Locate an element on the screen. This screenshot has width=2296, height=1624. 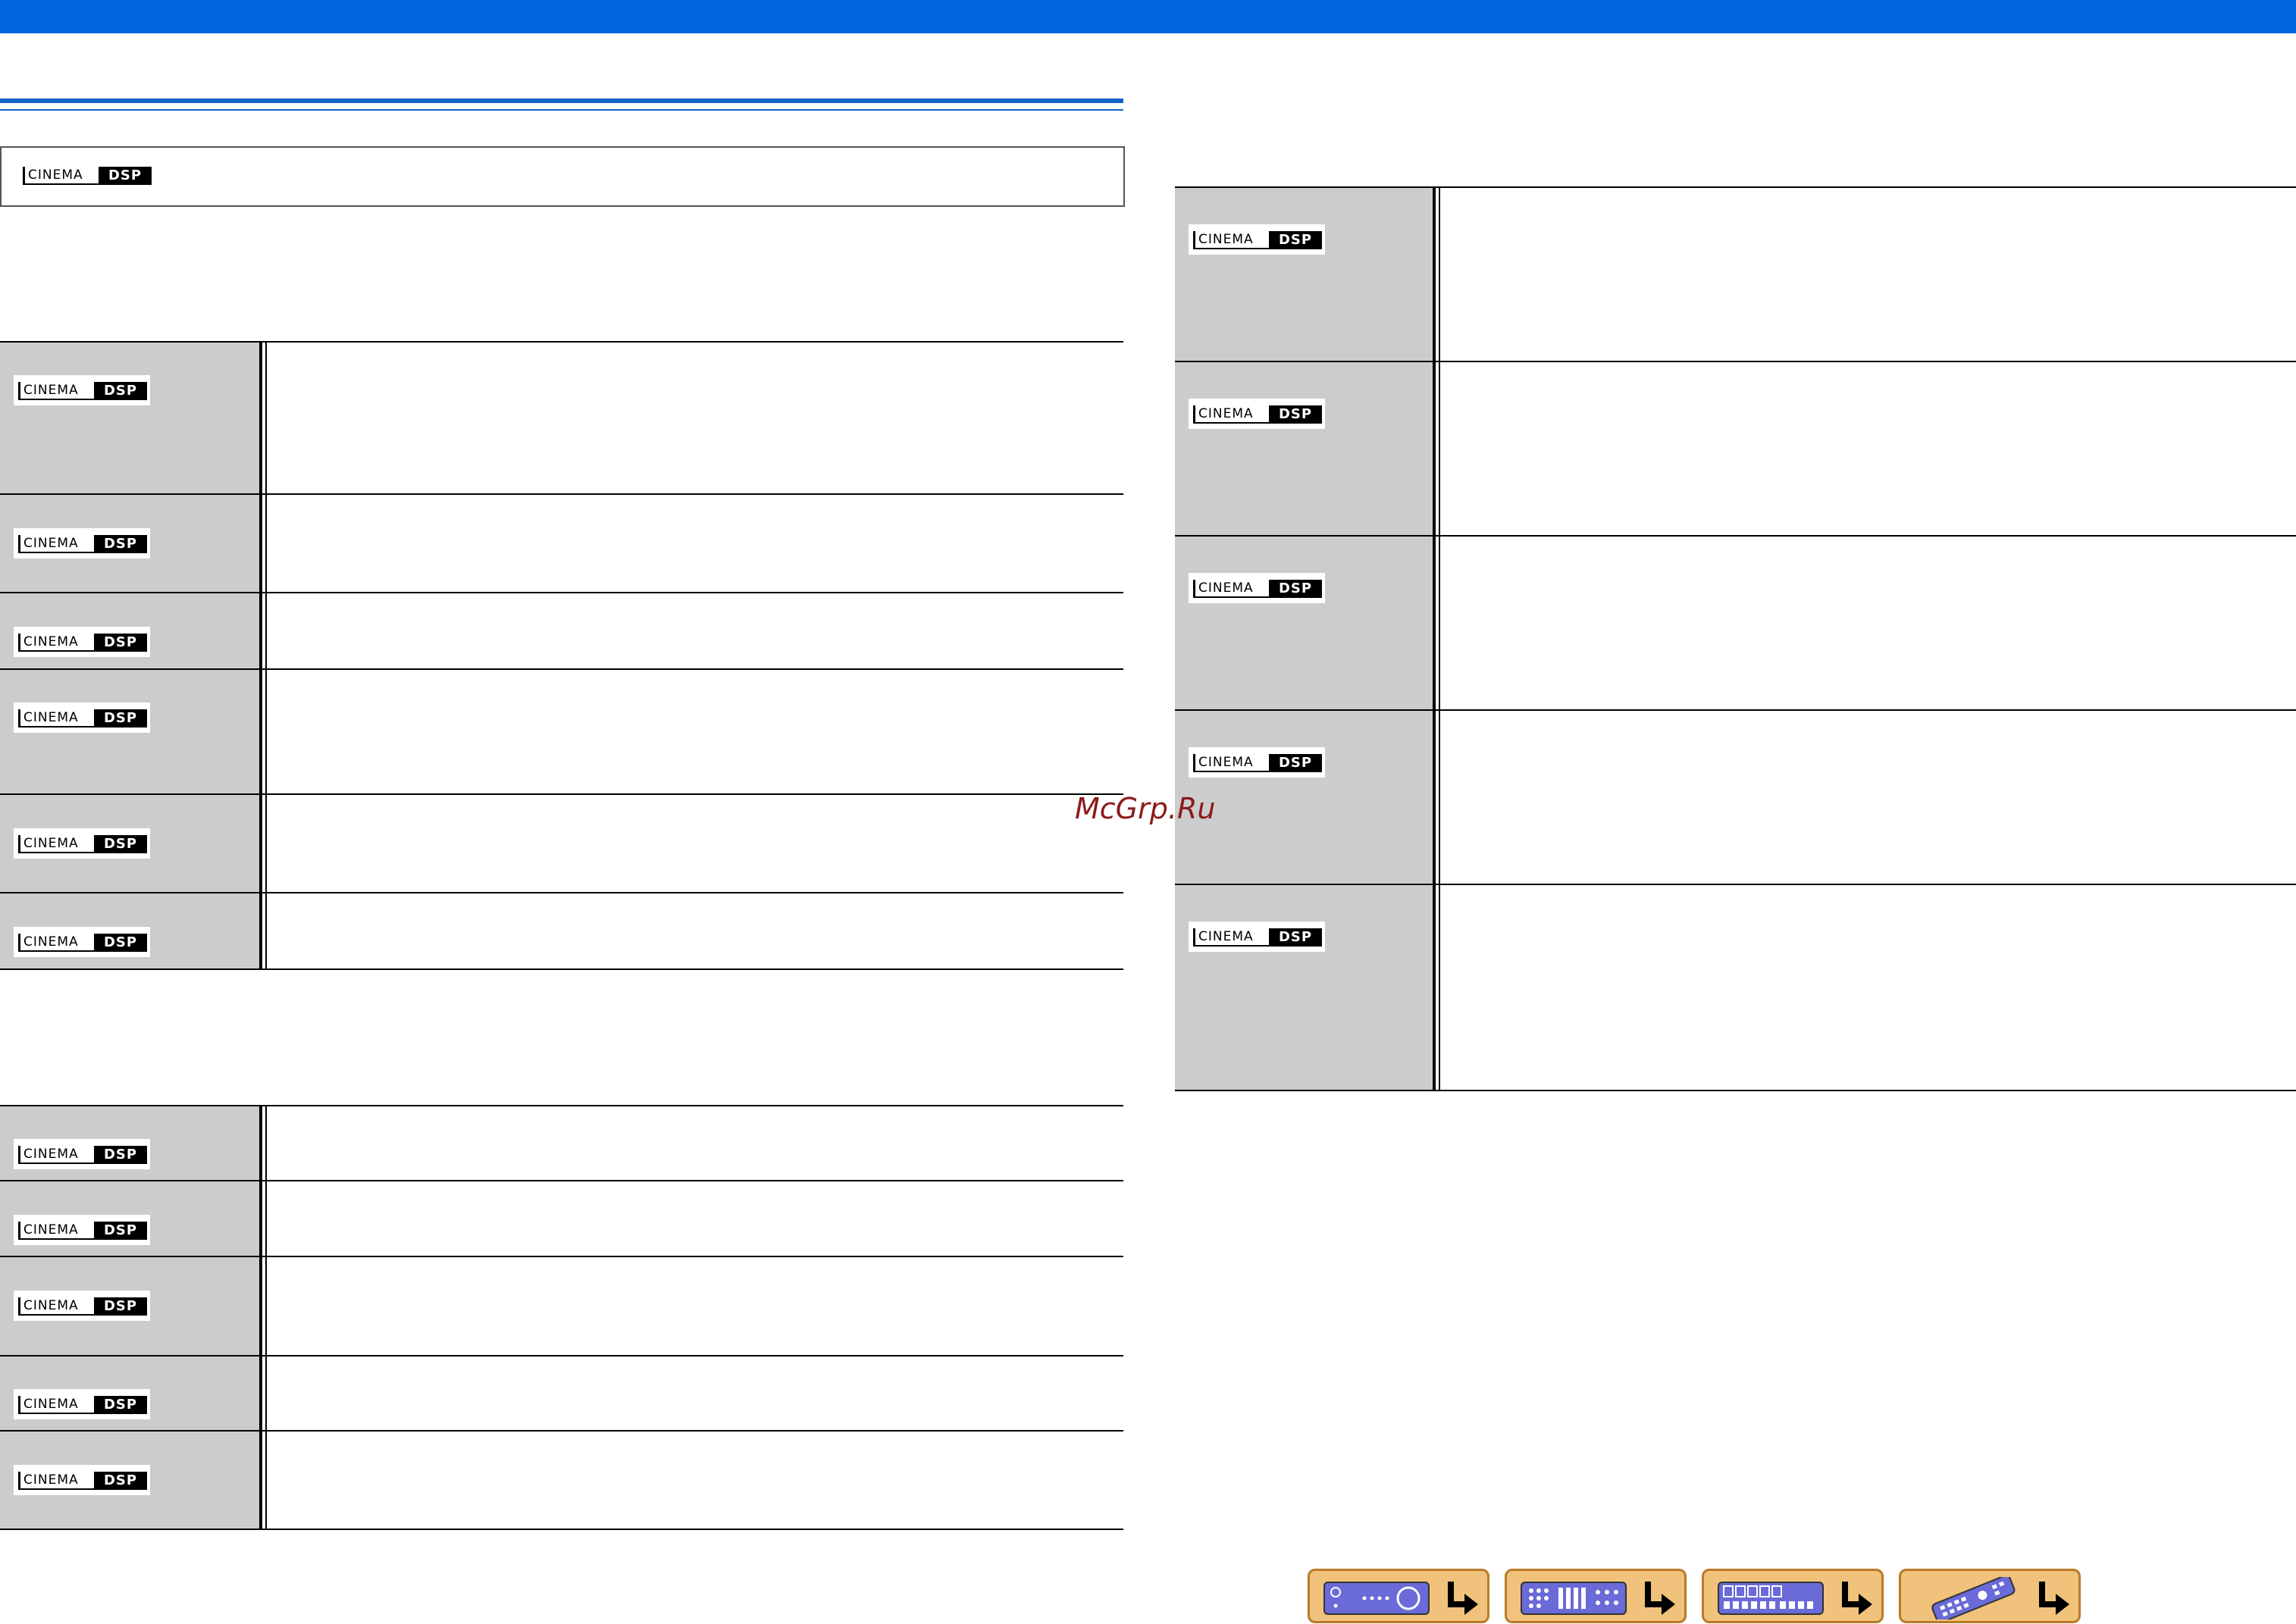
nav-rear-panel-button is located at coordinates (1596, 1596).